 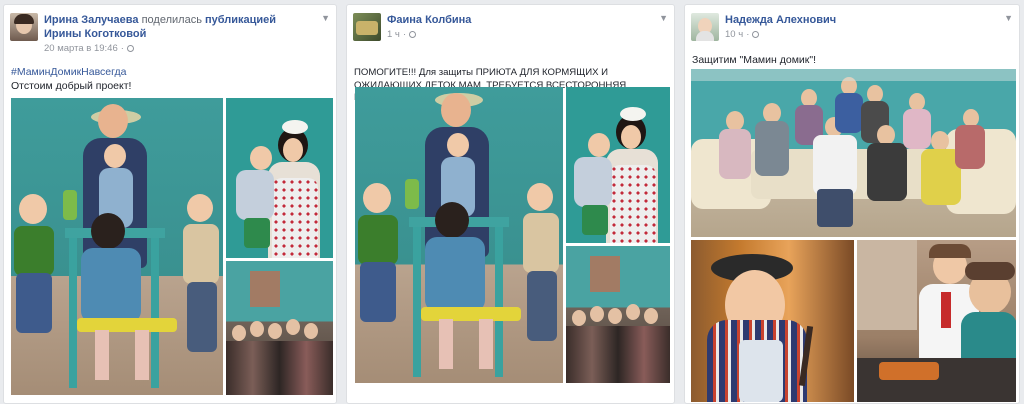 What do you see at coordinates (170, 72) in the screenshot?
I see `hashtag-link: #МаминДомикНавсегда` at bounding box center [170, 72].